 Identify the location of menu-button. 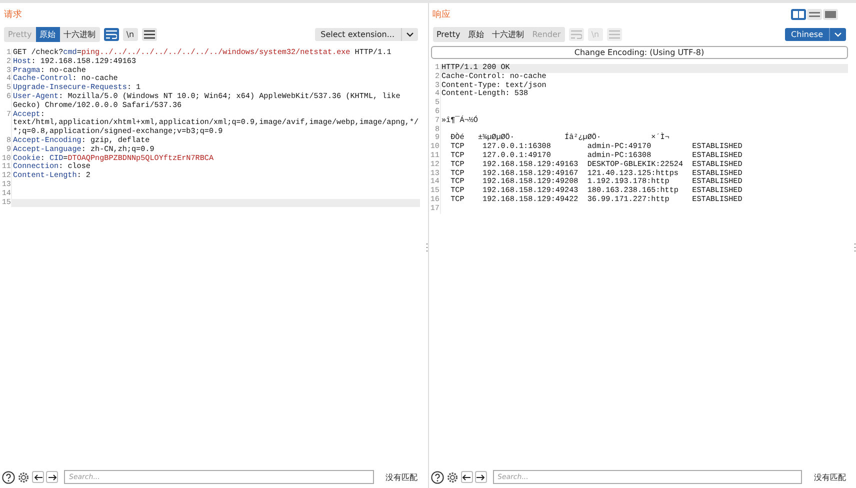
(149, 34).